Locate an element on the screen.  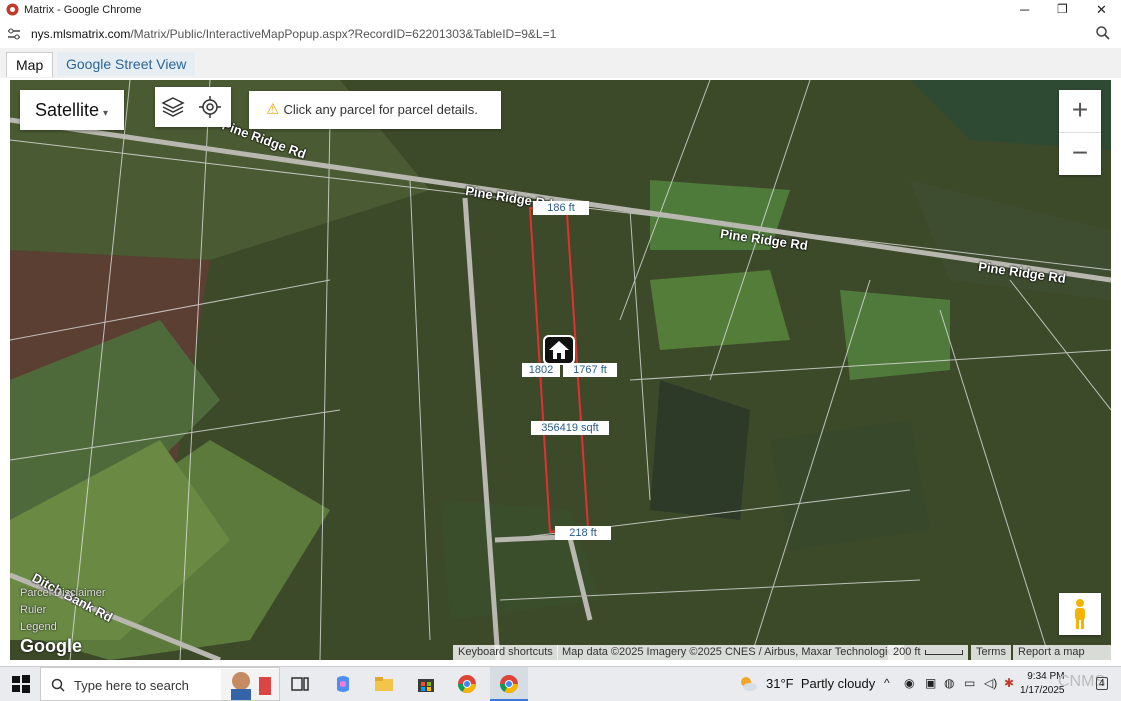
layers-icon is located at coordinates (173, 107).